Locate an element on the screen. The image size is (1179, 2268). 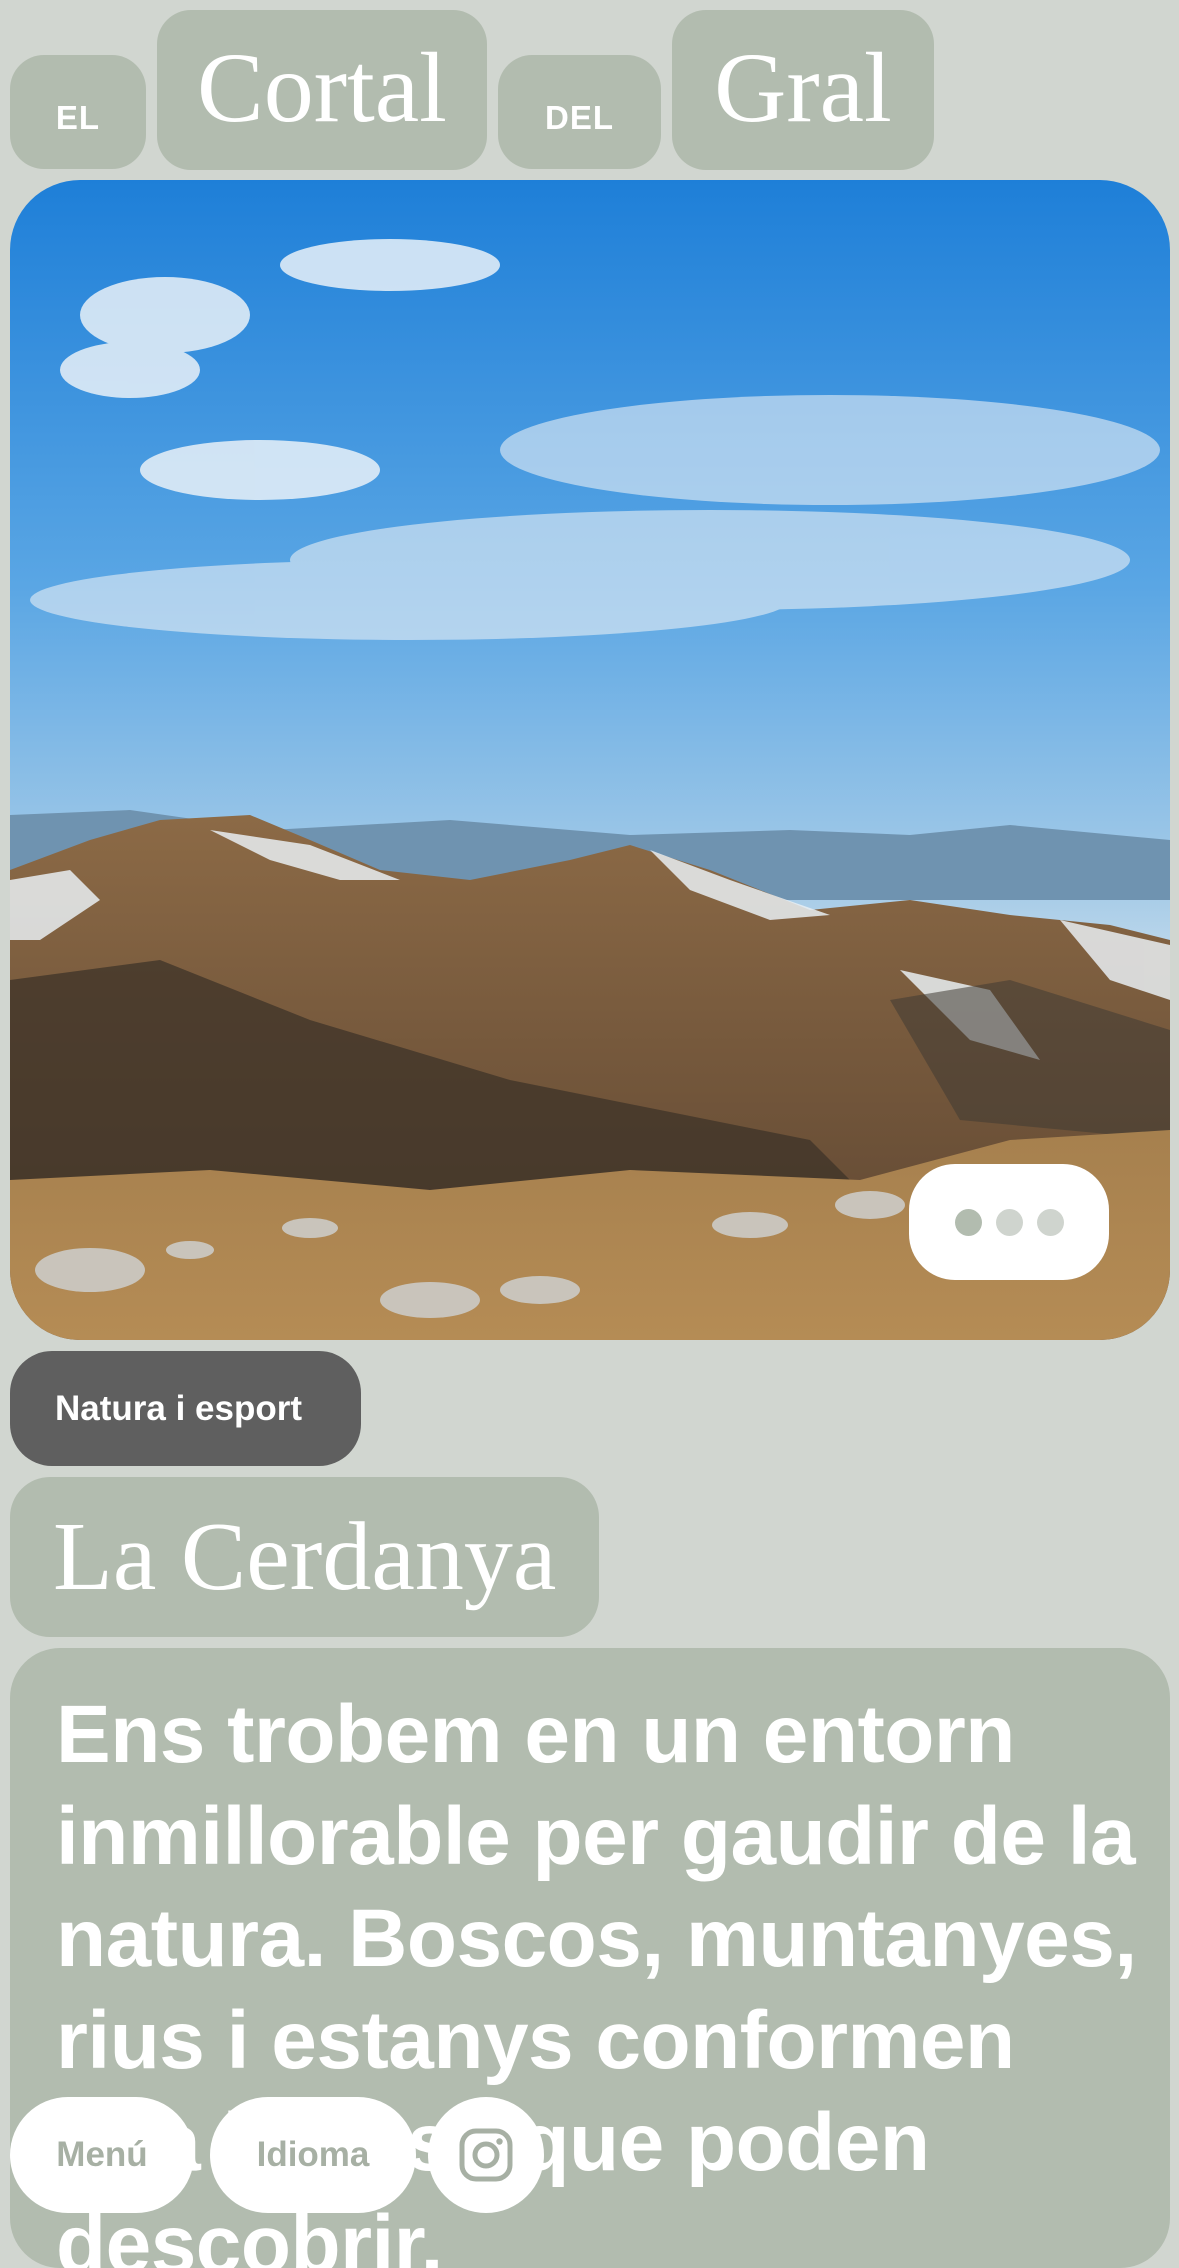
menu-button: Menú is located at coordinates (102, 2155).